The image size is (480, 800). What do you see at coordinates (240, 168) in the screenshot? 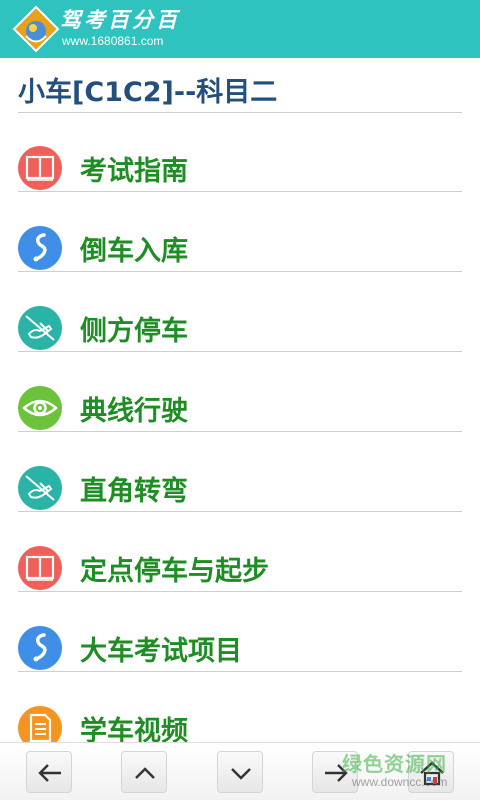
I see `list-item-exam-guide: 考试指南` at bounding box center [240, 168].